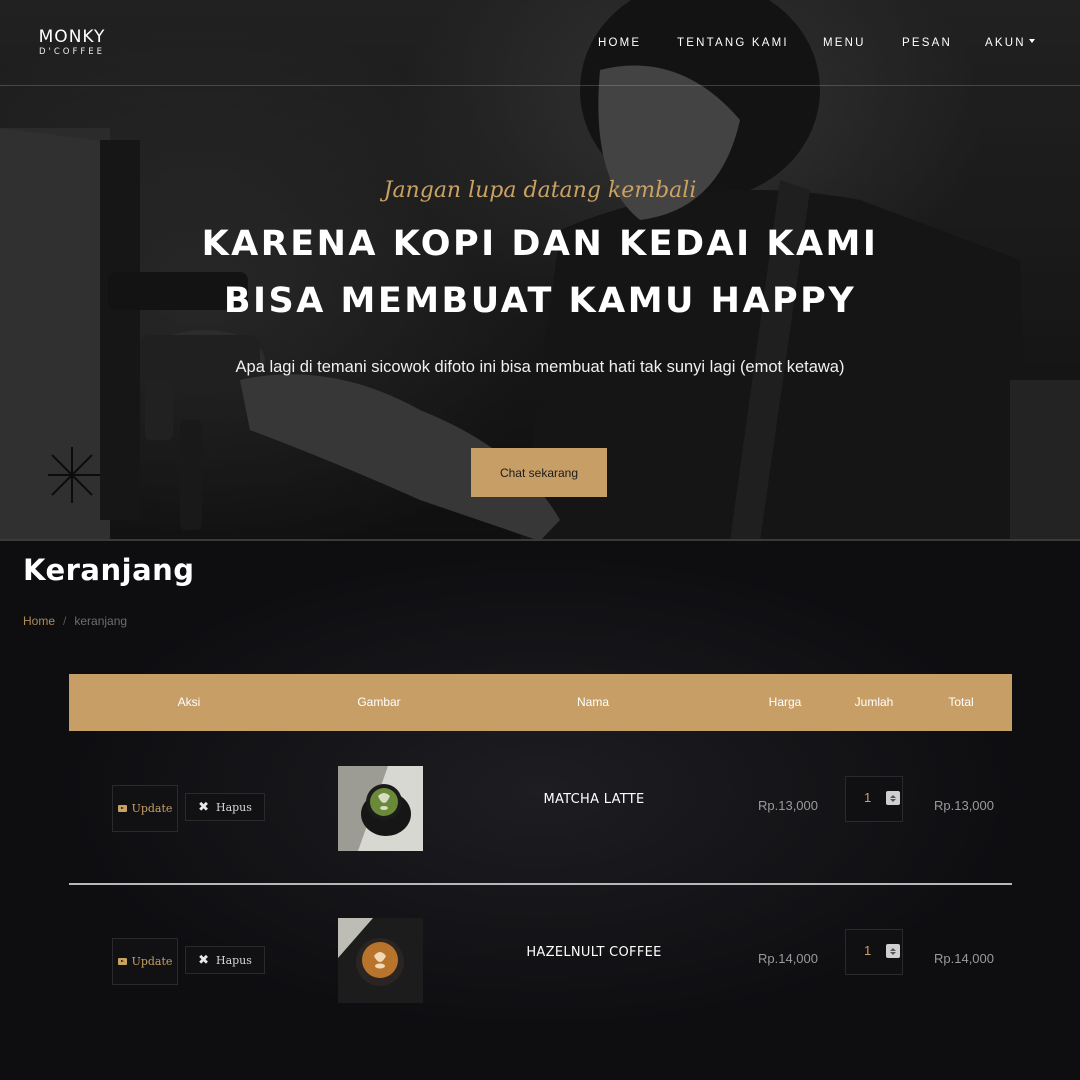 This screenshot has width=1080, height=1080. What do you see at coordinates (379, 702) in the screenshot?
I see `column-header-gambar: Gambar` at bounding box center [379, 702].